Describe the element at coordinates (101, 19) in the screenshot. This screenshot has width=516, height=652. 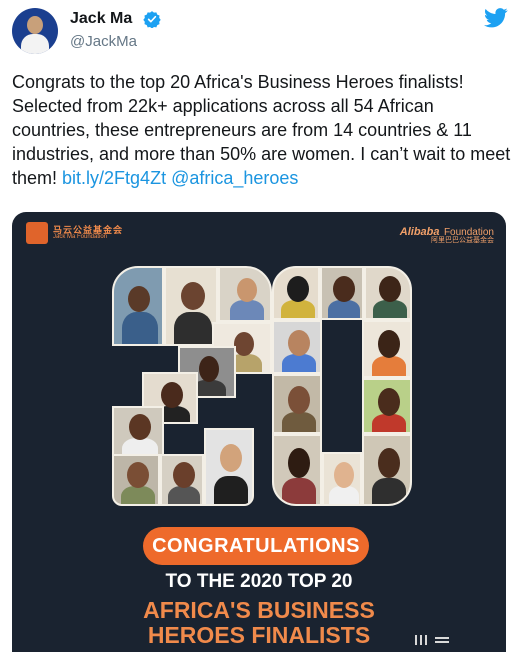
I see `user-name: Jack Ma` at that location.